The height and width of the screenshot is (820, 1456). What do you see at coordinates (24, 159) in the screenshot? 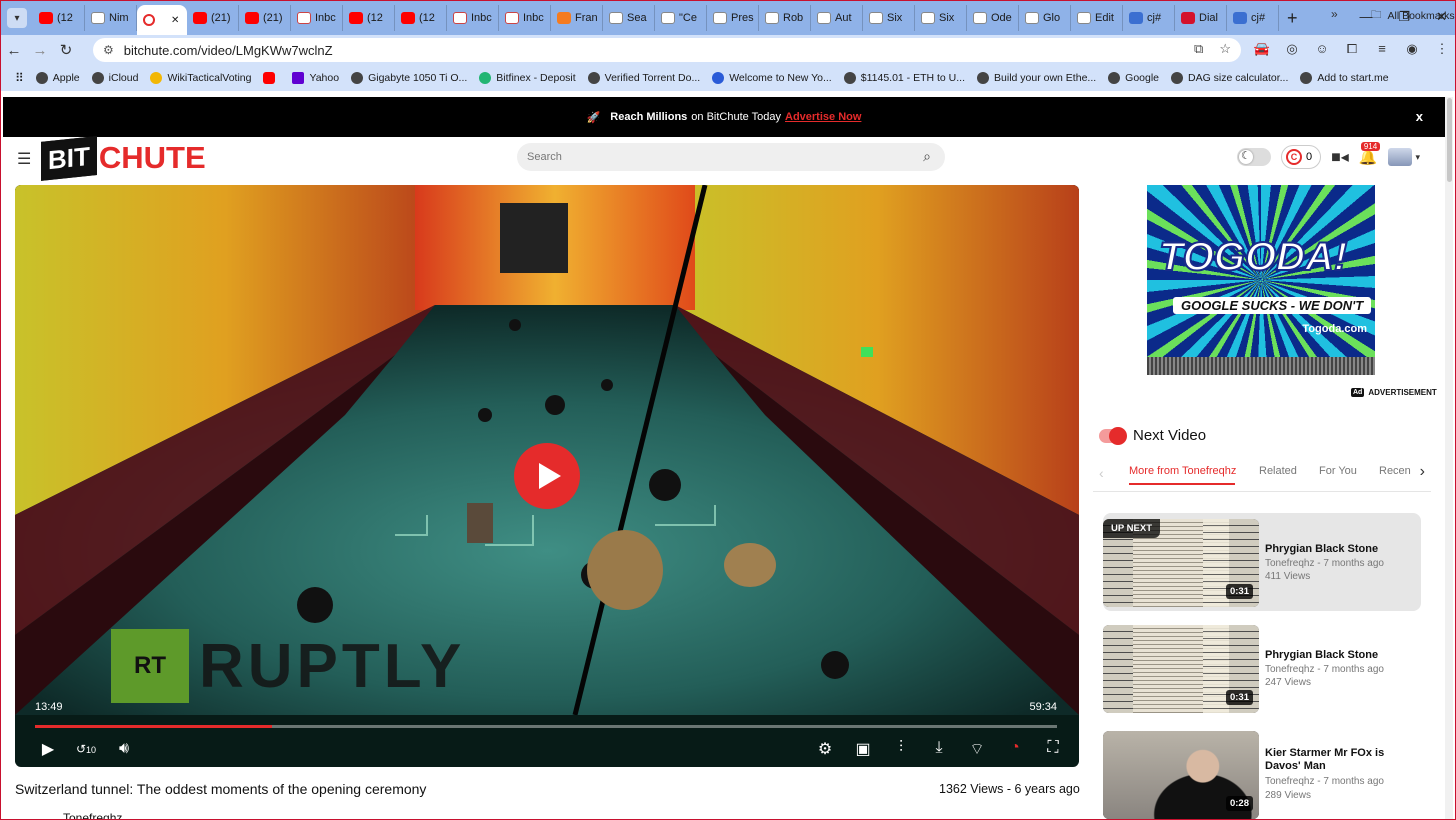
I see `hamburger-menu-icon: ☰` at bounding box center [24, 159].